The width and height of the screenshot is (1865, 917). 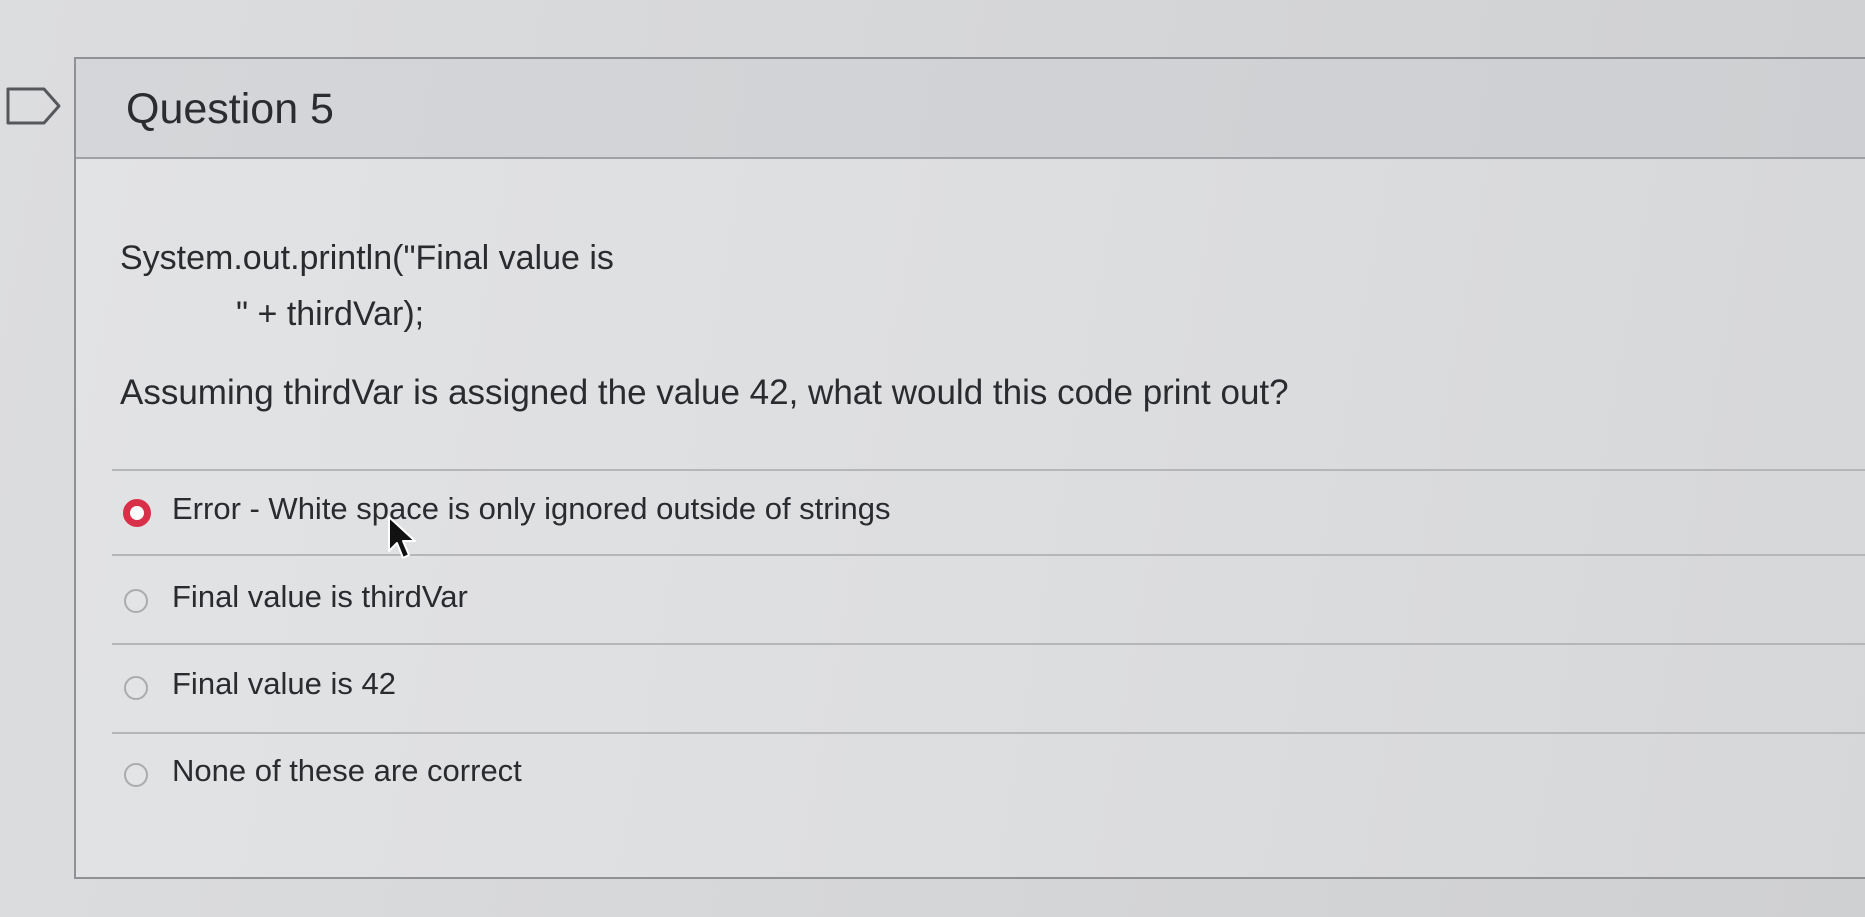 I want to click on mouse-pointer-icon, so click(x=402, y=537).